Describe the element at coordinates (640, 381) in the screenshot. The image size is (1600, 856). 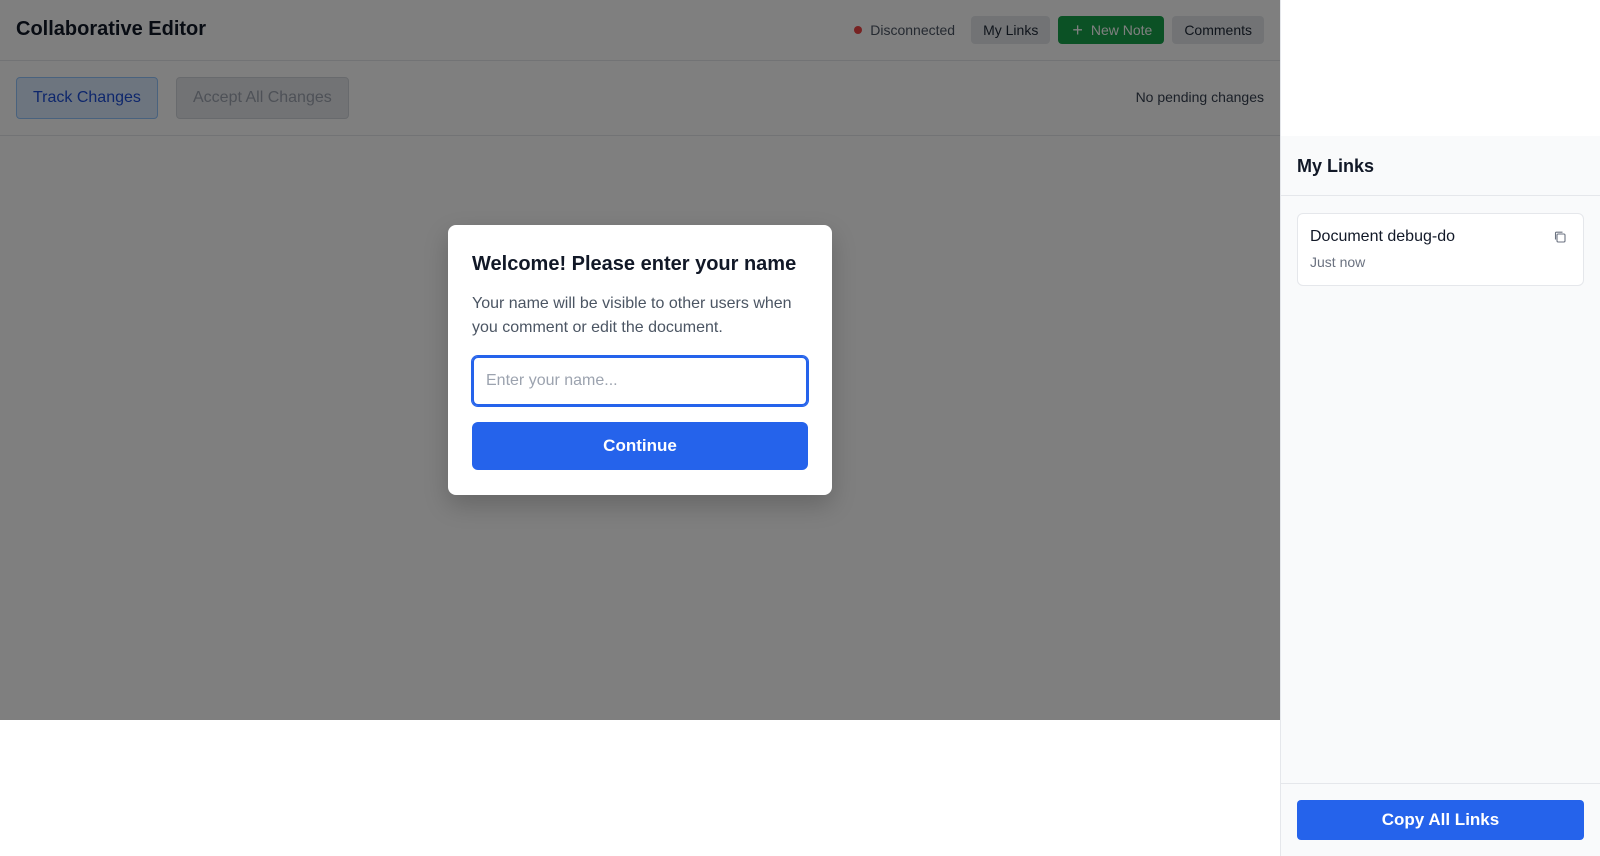
I see `name-input` at that location.